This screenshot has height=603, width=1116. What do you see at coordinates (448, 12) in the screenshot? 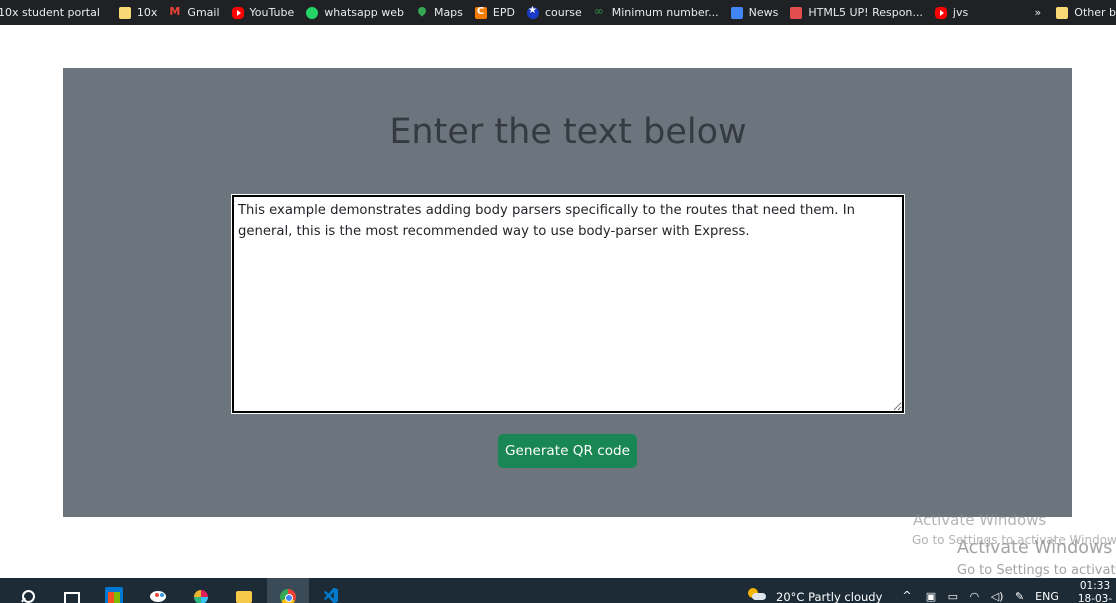
I see `bookmark-label: Maps` at bounding box center [448, 12].